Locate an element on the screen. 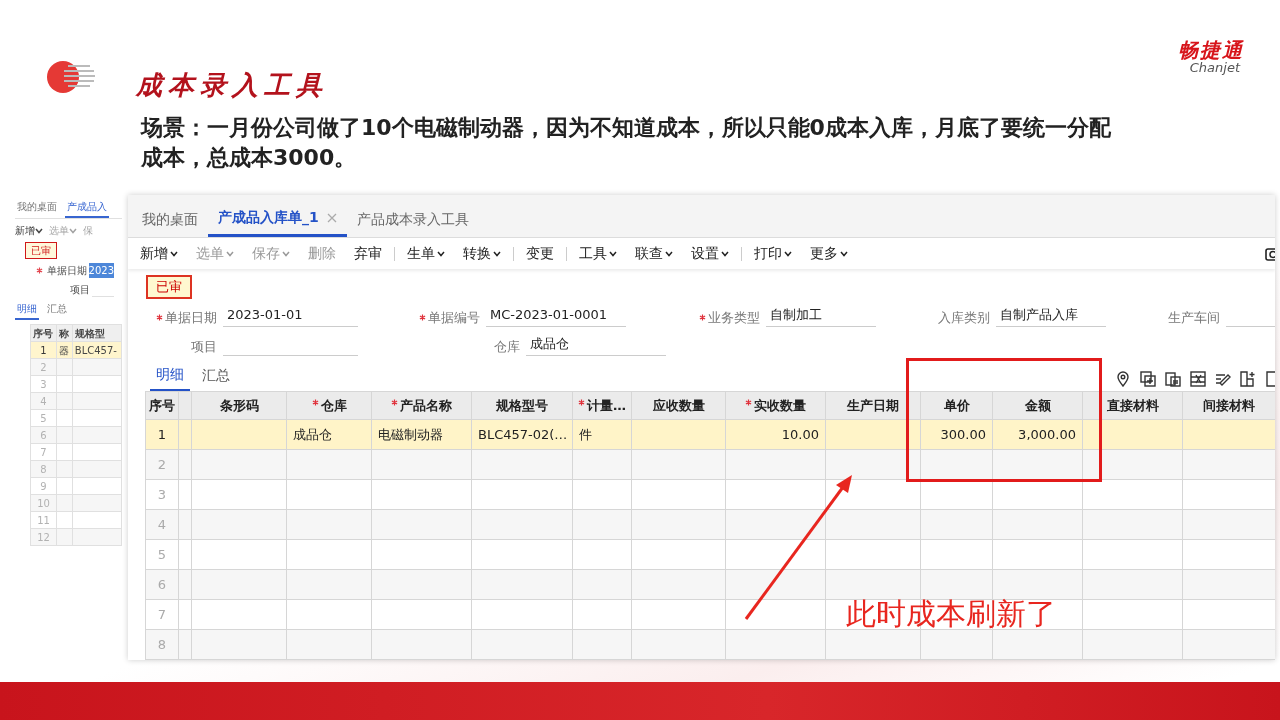  edit-icon is located at coordinates (1223, 379).